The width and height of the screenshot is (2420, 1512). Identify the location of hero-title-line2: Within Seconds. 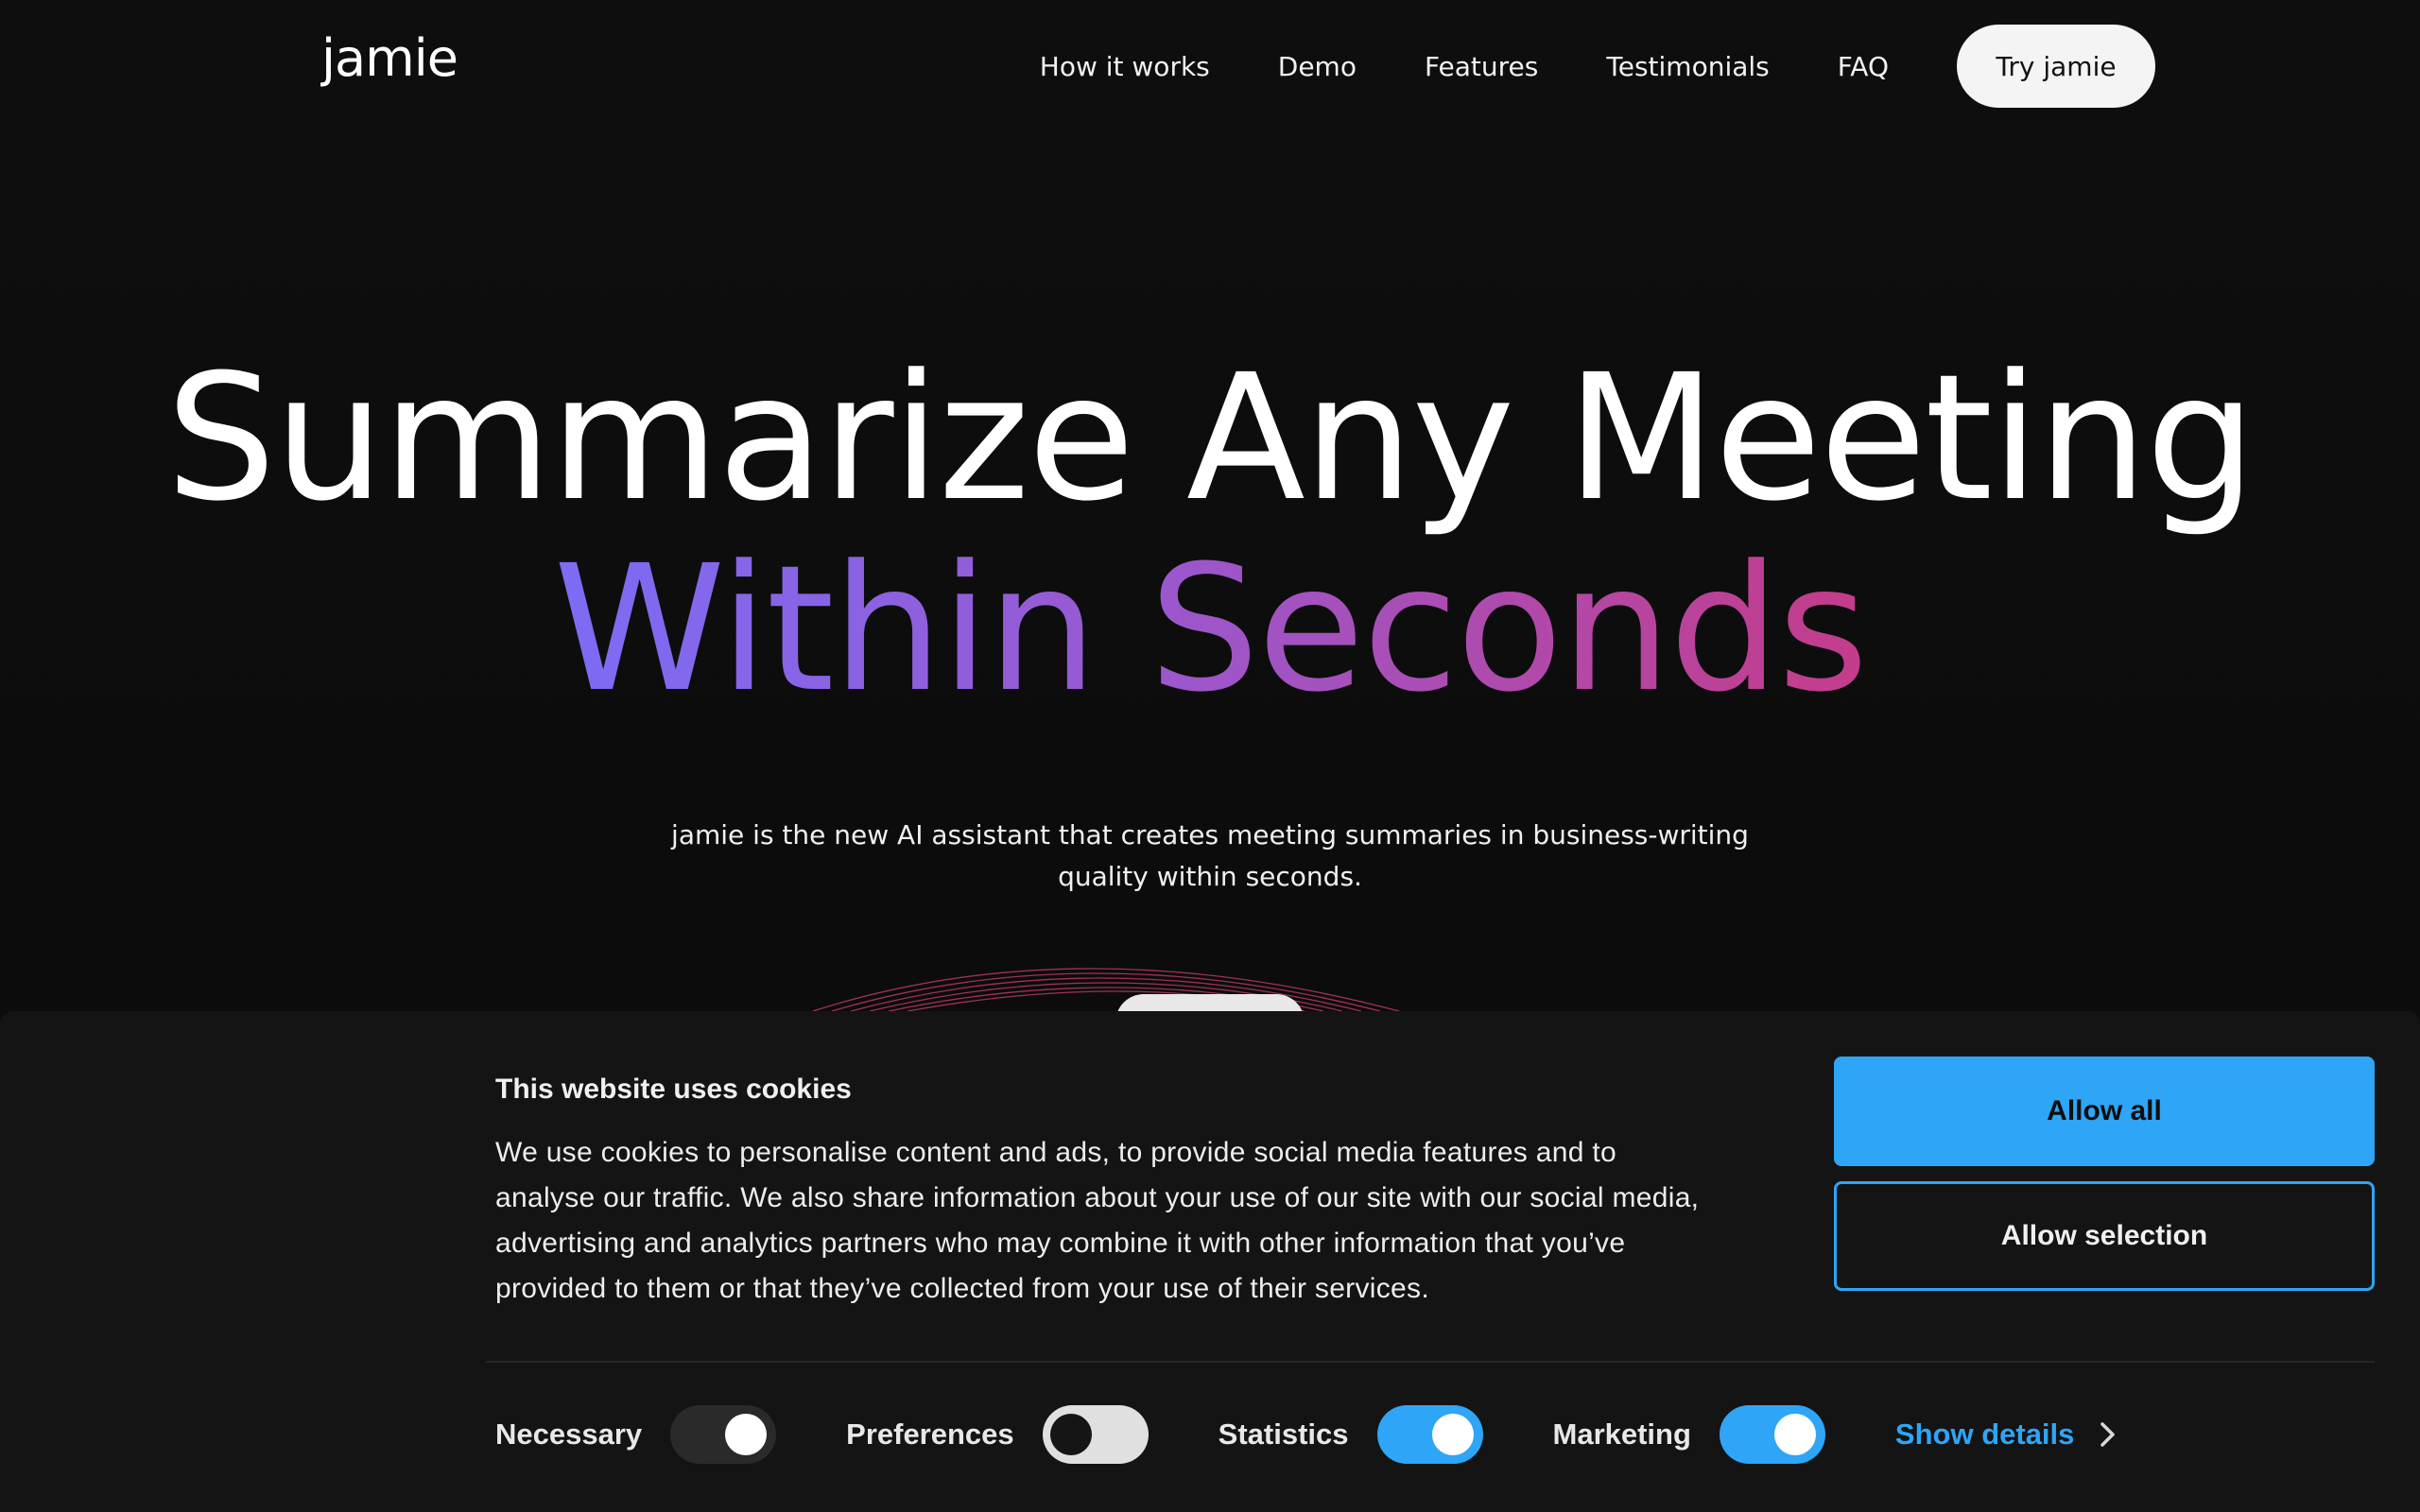
(1210, 629).